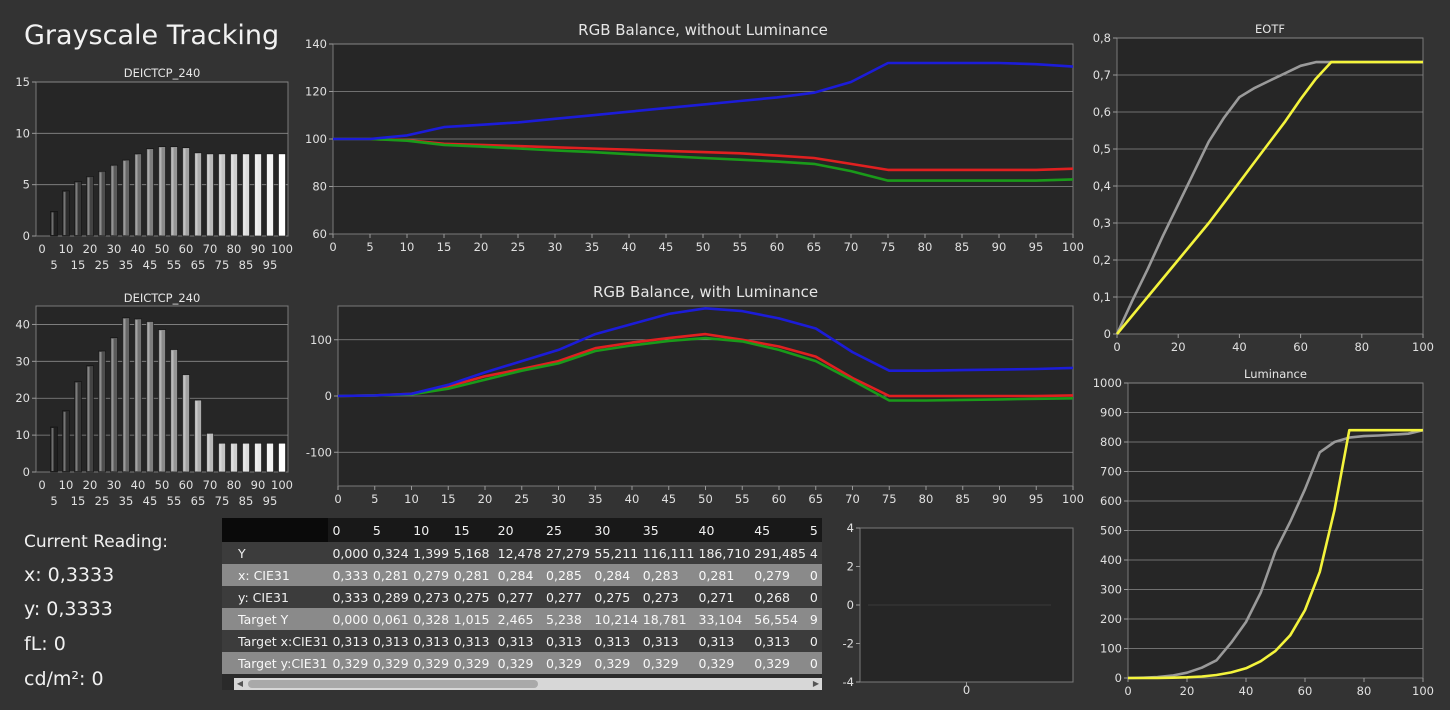 This screenshot has width=1450, height=710. What do you see at coordinates (45, 644) in the screenshot?
I see `reading-fl: fL: 0` at bounding box center [45, 644].